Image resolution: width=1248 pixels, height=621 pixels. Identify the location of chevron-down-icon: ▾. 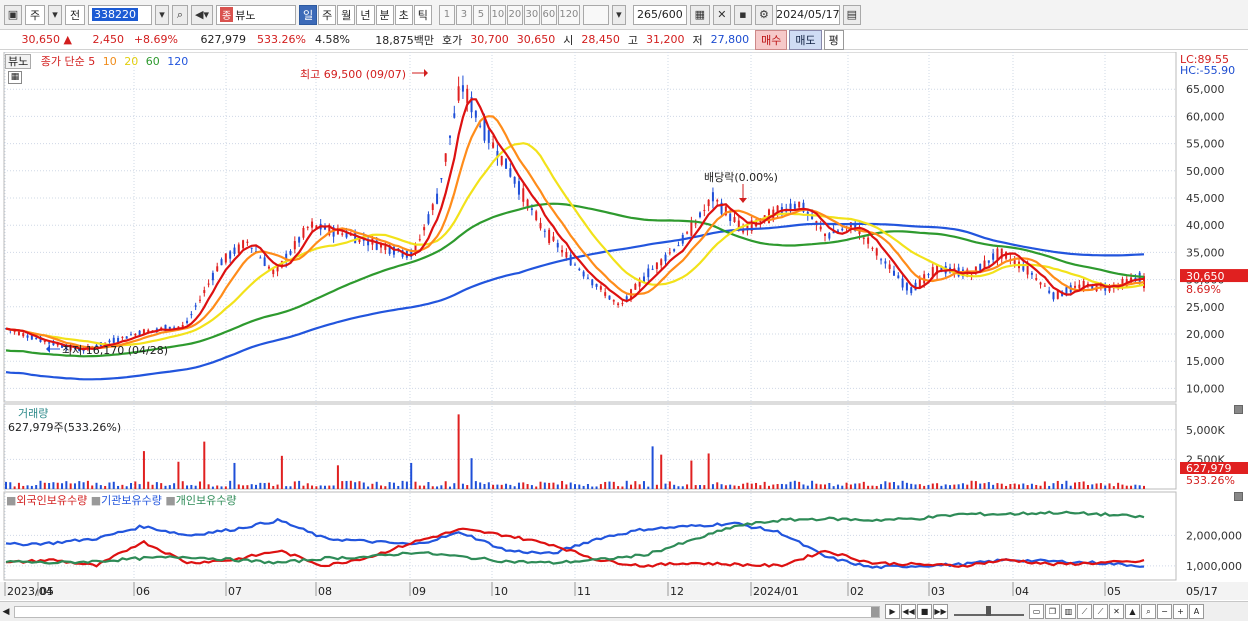
(55, 14).